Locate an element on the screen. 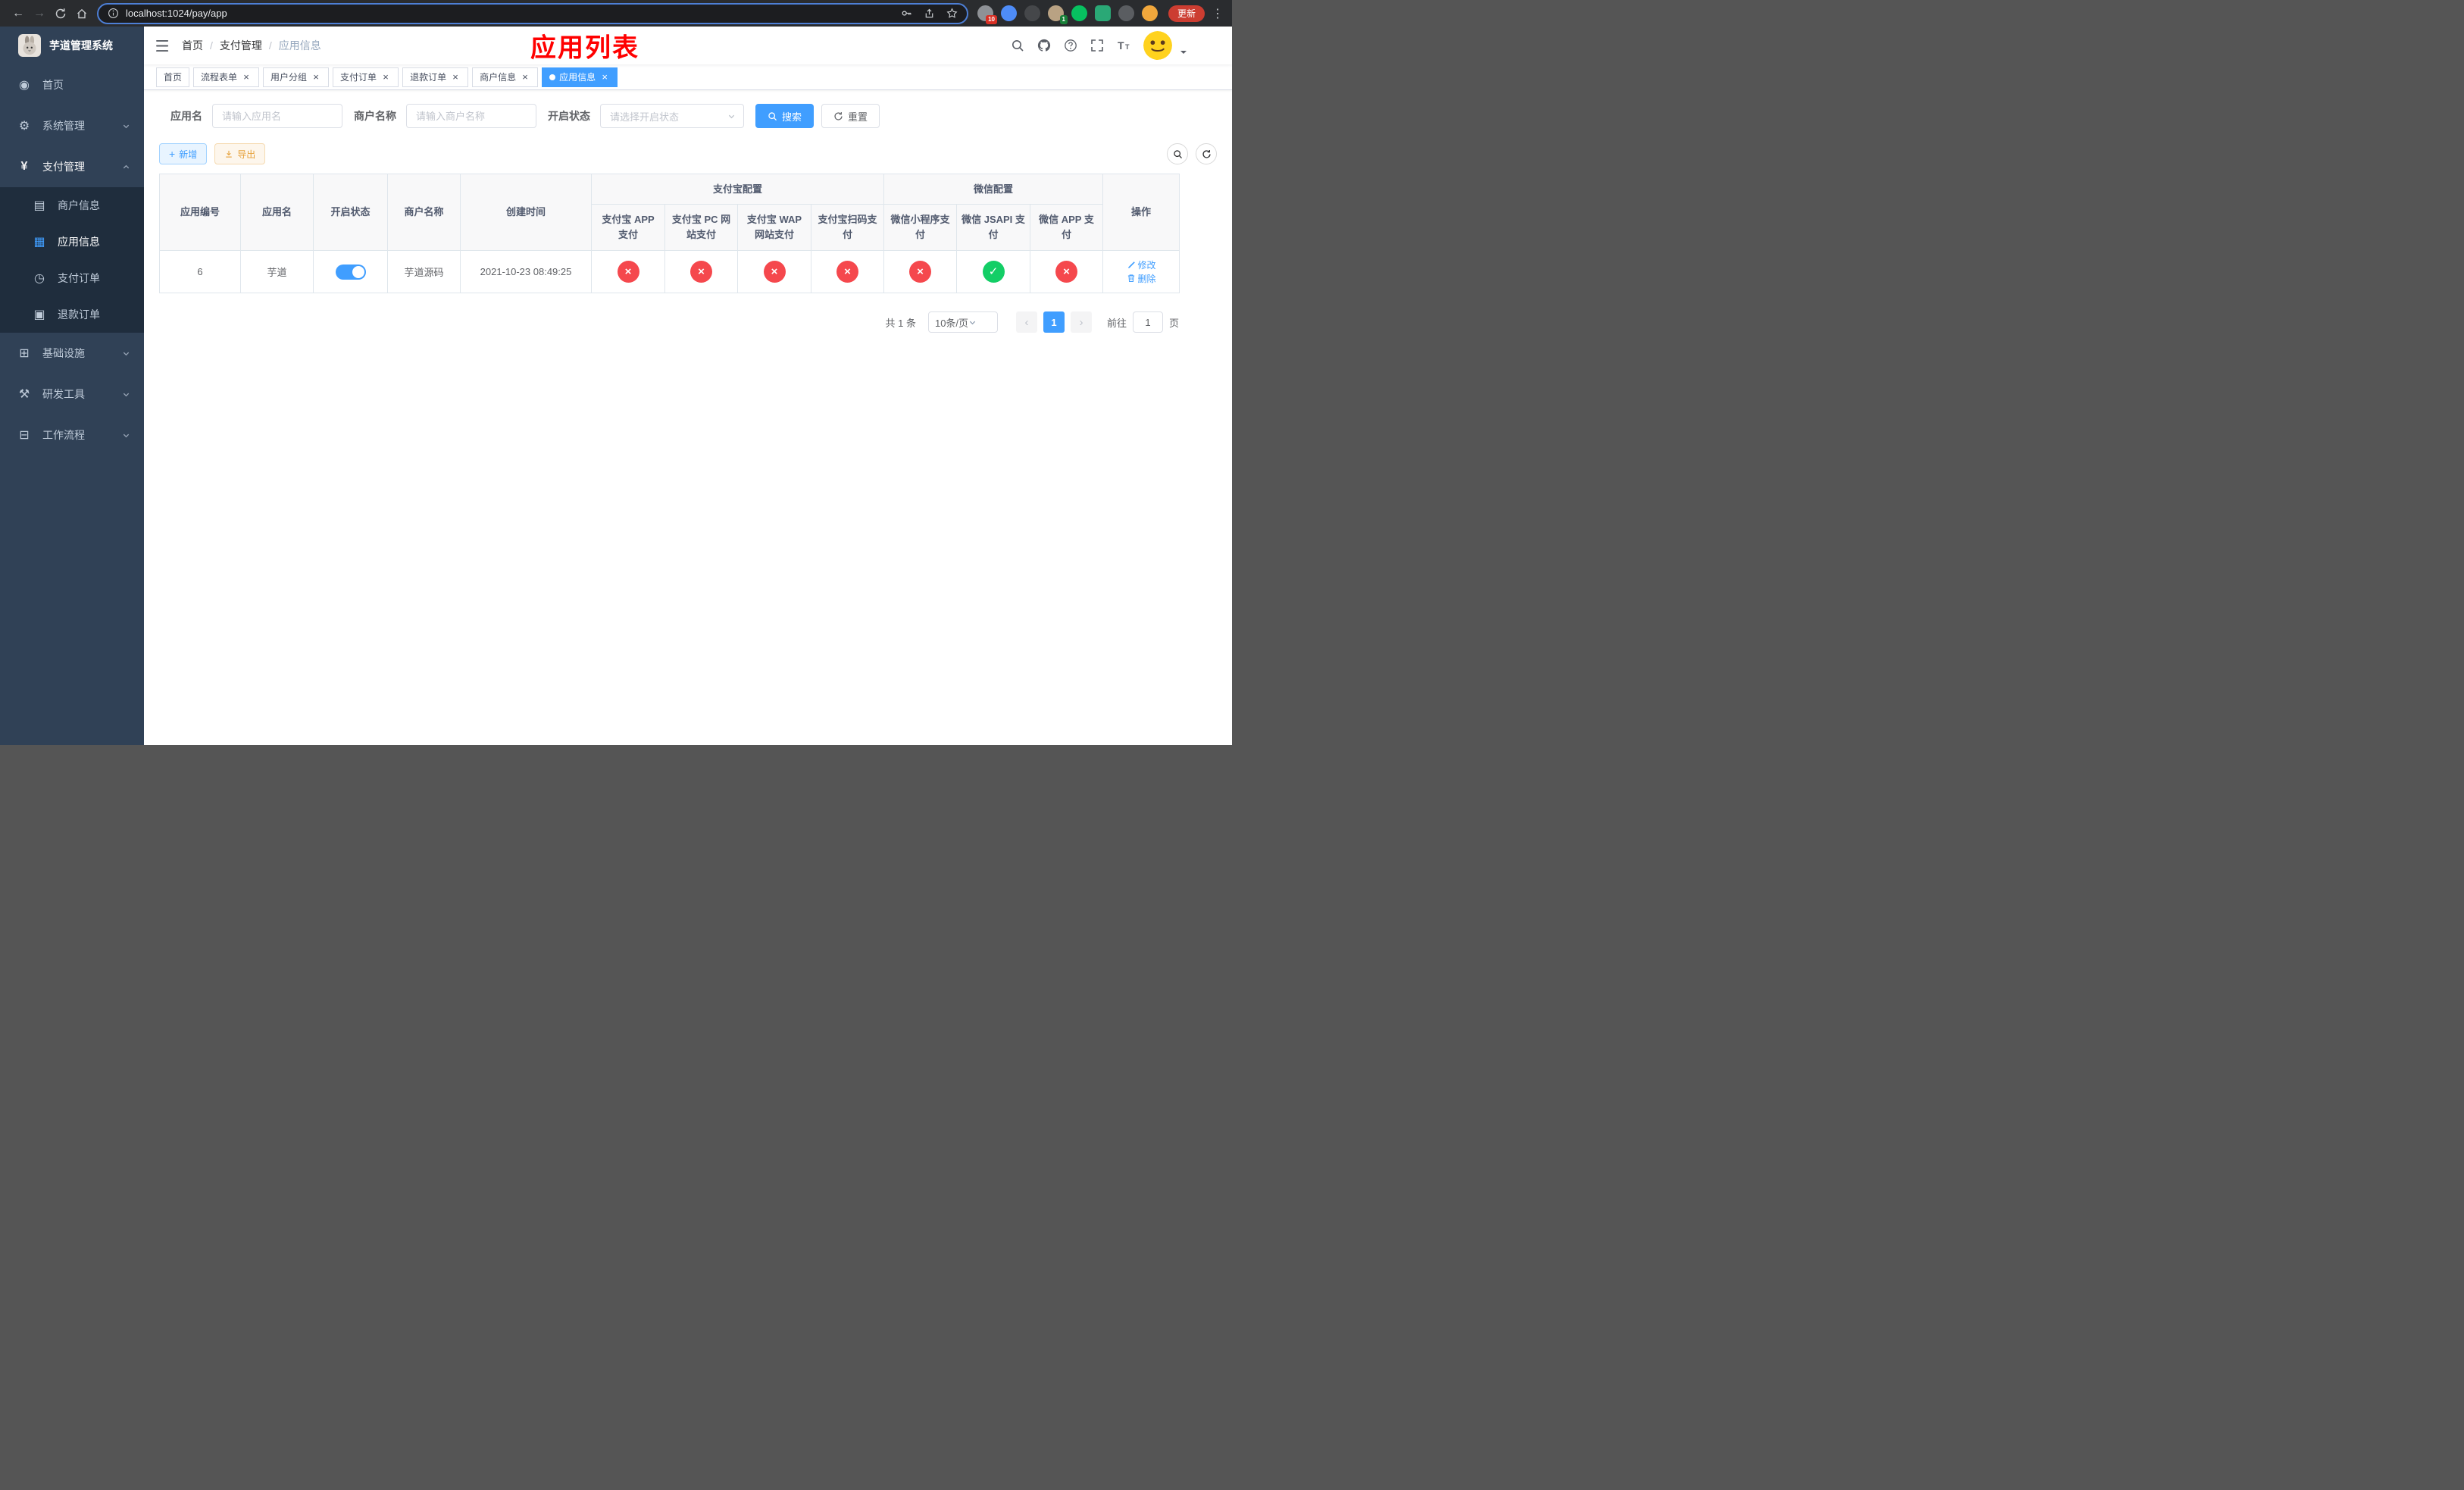  tab-merchant-info: 商户信息 × is located at coordinates (505, 77).